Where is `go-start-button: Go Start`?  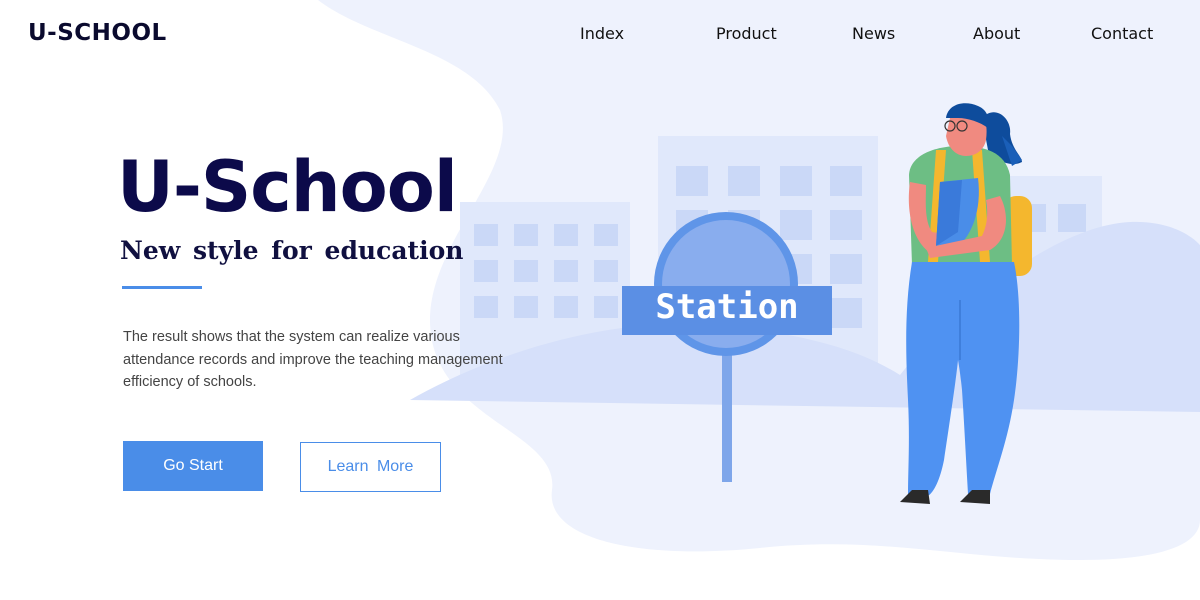 go-start-button: Go Start is located at coordinates (193, 466).